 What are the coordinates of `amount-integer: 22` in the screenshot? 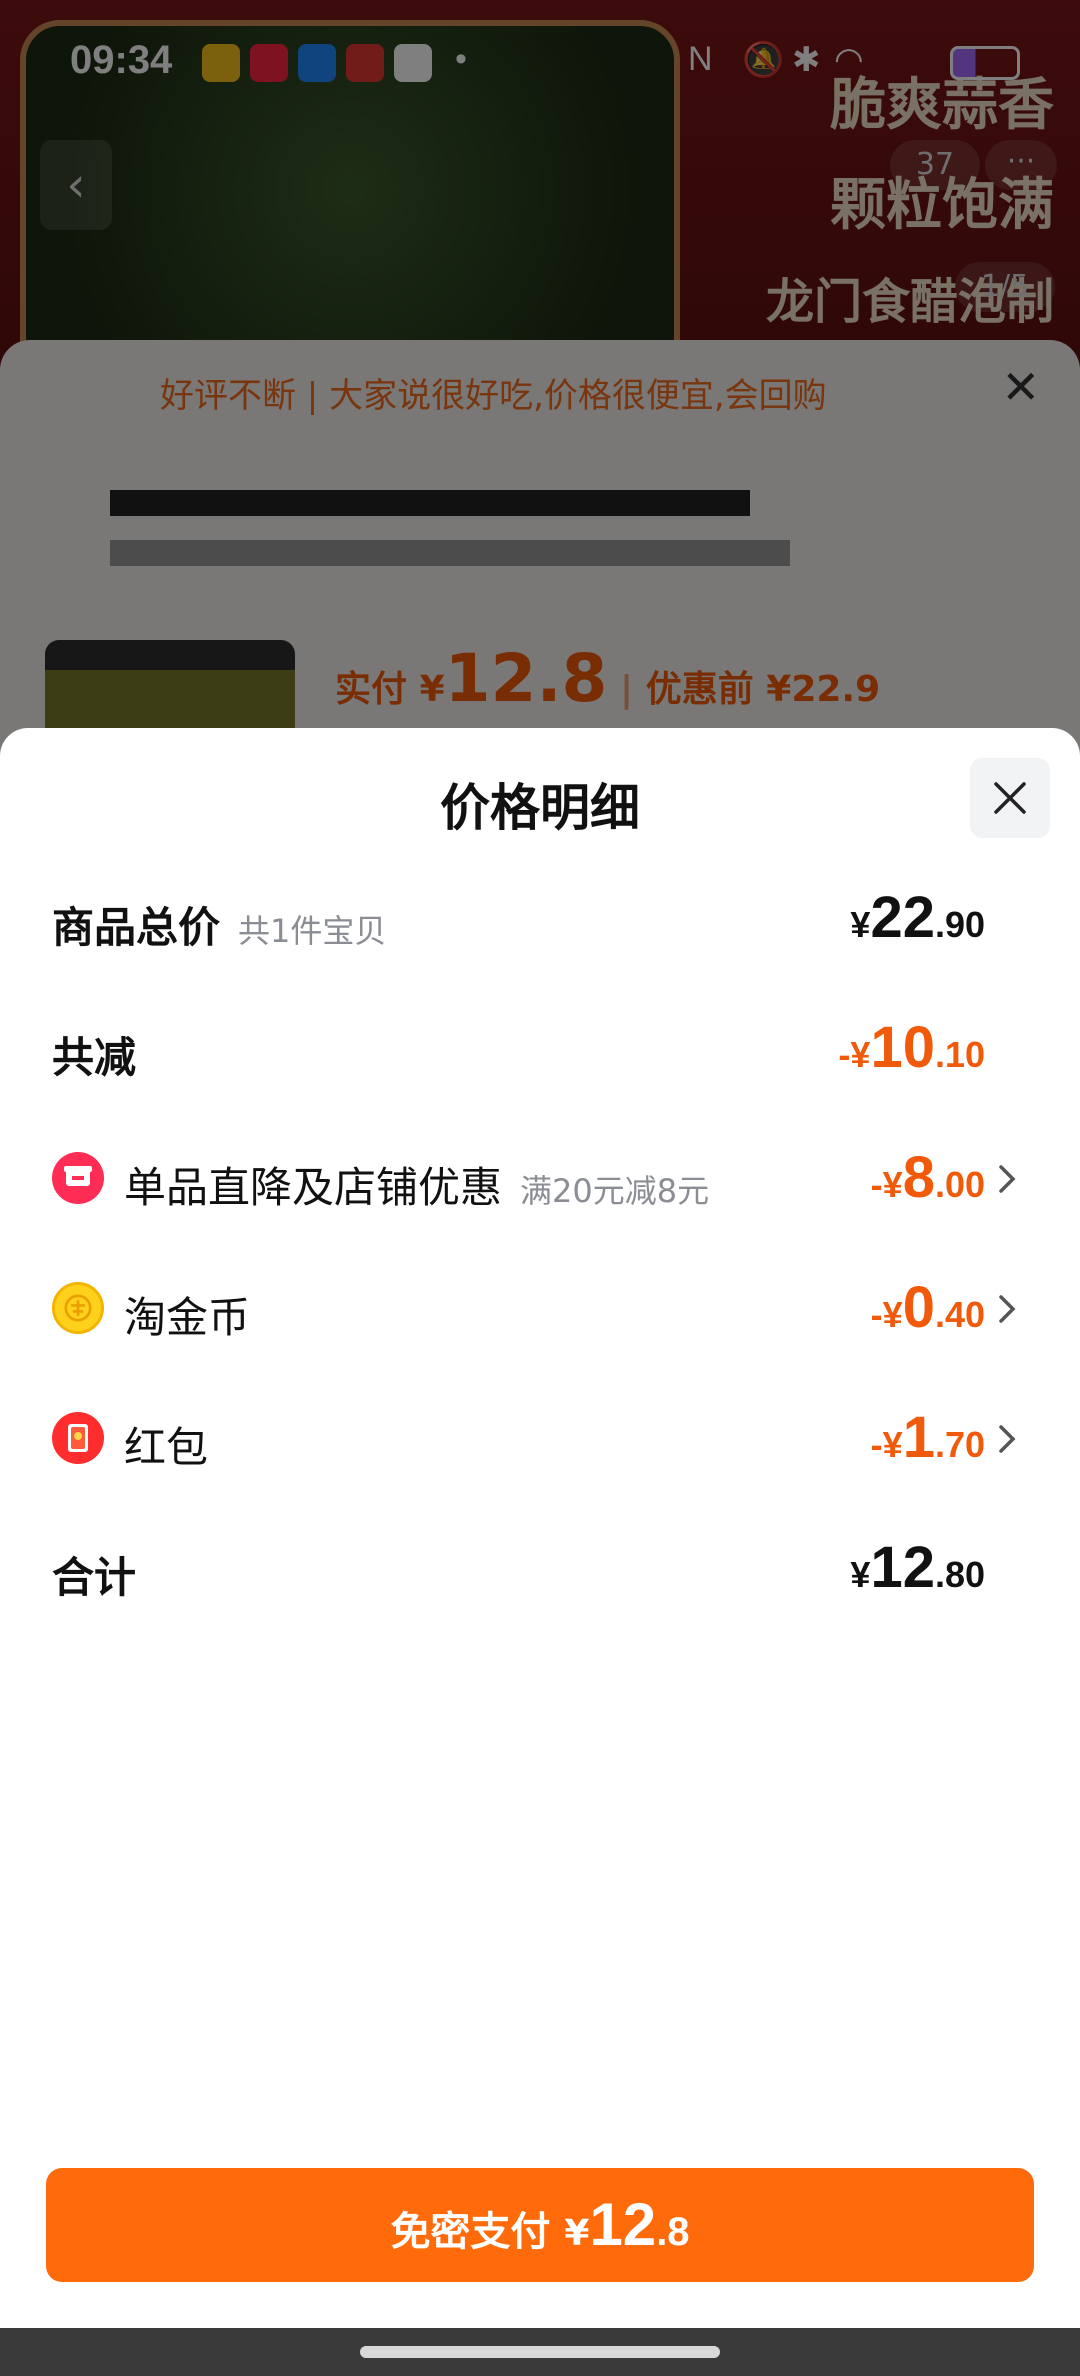 It's located at (902, 917).